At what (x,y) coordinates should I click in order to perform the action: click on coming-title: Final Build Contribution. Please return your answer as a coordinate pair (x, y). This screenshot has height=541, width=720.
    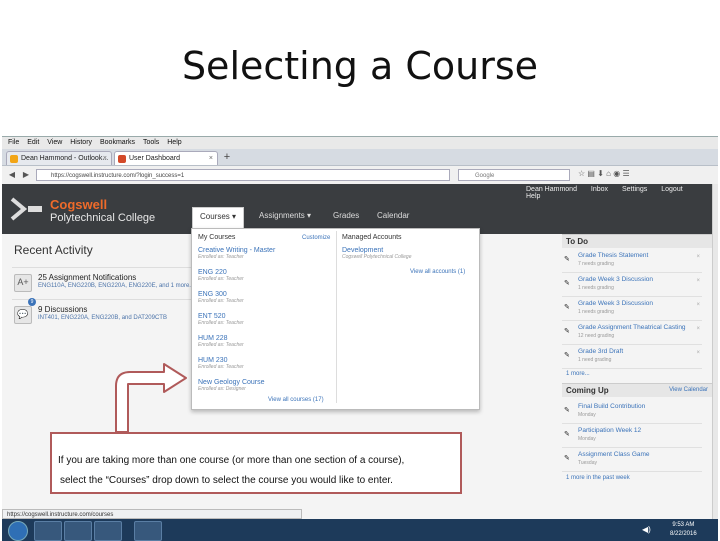
    Looking at the image, I should click on (611, 406).